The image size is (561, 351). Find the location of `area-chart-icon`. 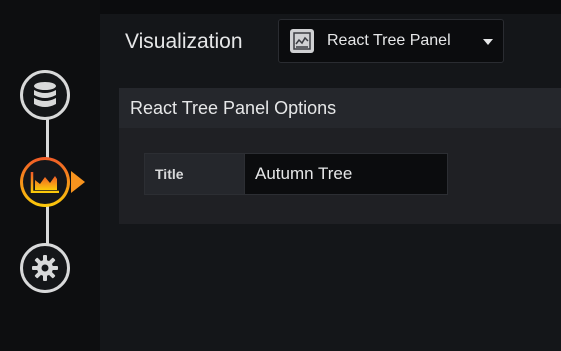

area-chart-icon is located at coordinates (44, 182).